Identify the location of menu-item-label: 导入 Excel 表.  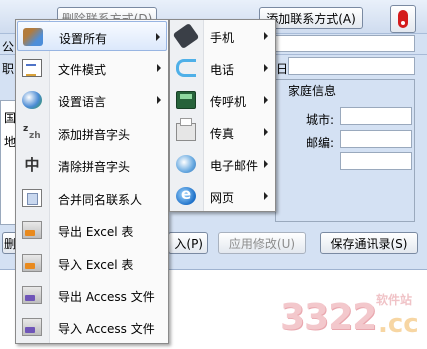
(96, 265).